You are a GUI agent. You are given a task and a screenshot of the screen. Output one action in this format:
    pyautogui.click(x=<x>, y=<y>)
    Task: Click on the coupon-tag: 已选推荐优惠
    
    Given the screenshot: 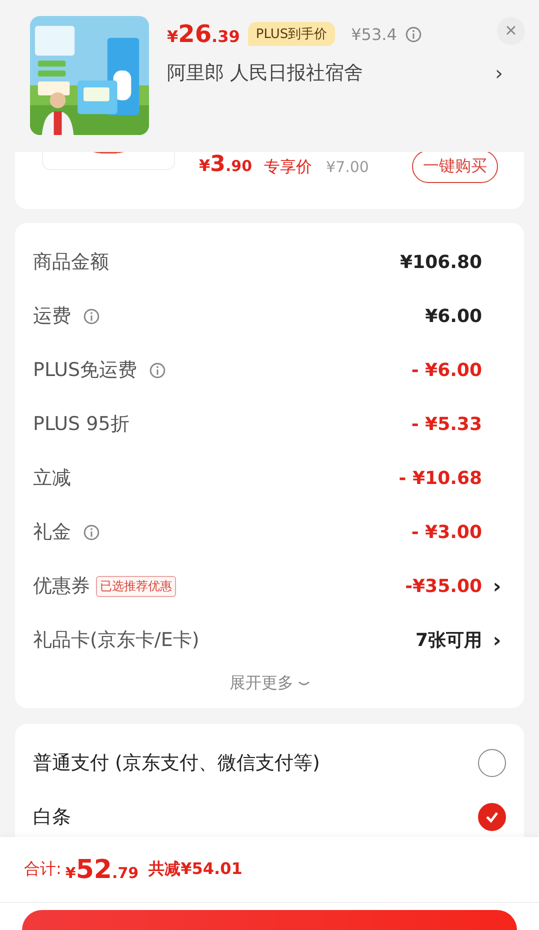 What is the action you would take?
    pyautogui.click(x=136, y=586)
    